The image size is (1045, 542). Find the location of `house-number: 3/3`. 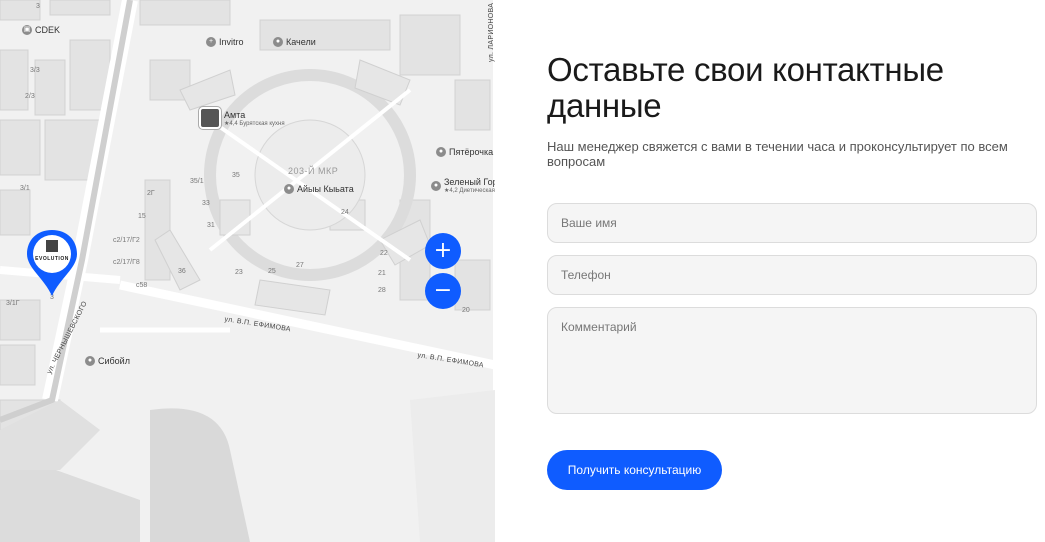

house-number: 3/3 is located at coordinates (35, 70).